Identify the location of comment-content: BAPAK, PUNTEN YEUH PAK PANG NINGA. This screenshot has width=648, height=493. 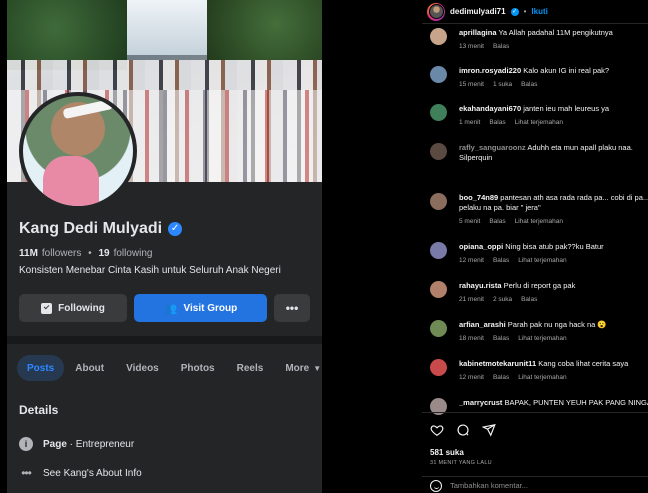
(575, 402).